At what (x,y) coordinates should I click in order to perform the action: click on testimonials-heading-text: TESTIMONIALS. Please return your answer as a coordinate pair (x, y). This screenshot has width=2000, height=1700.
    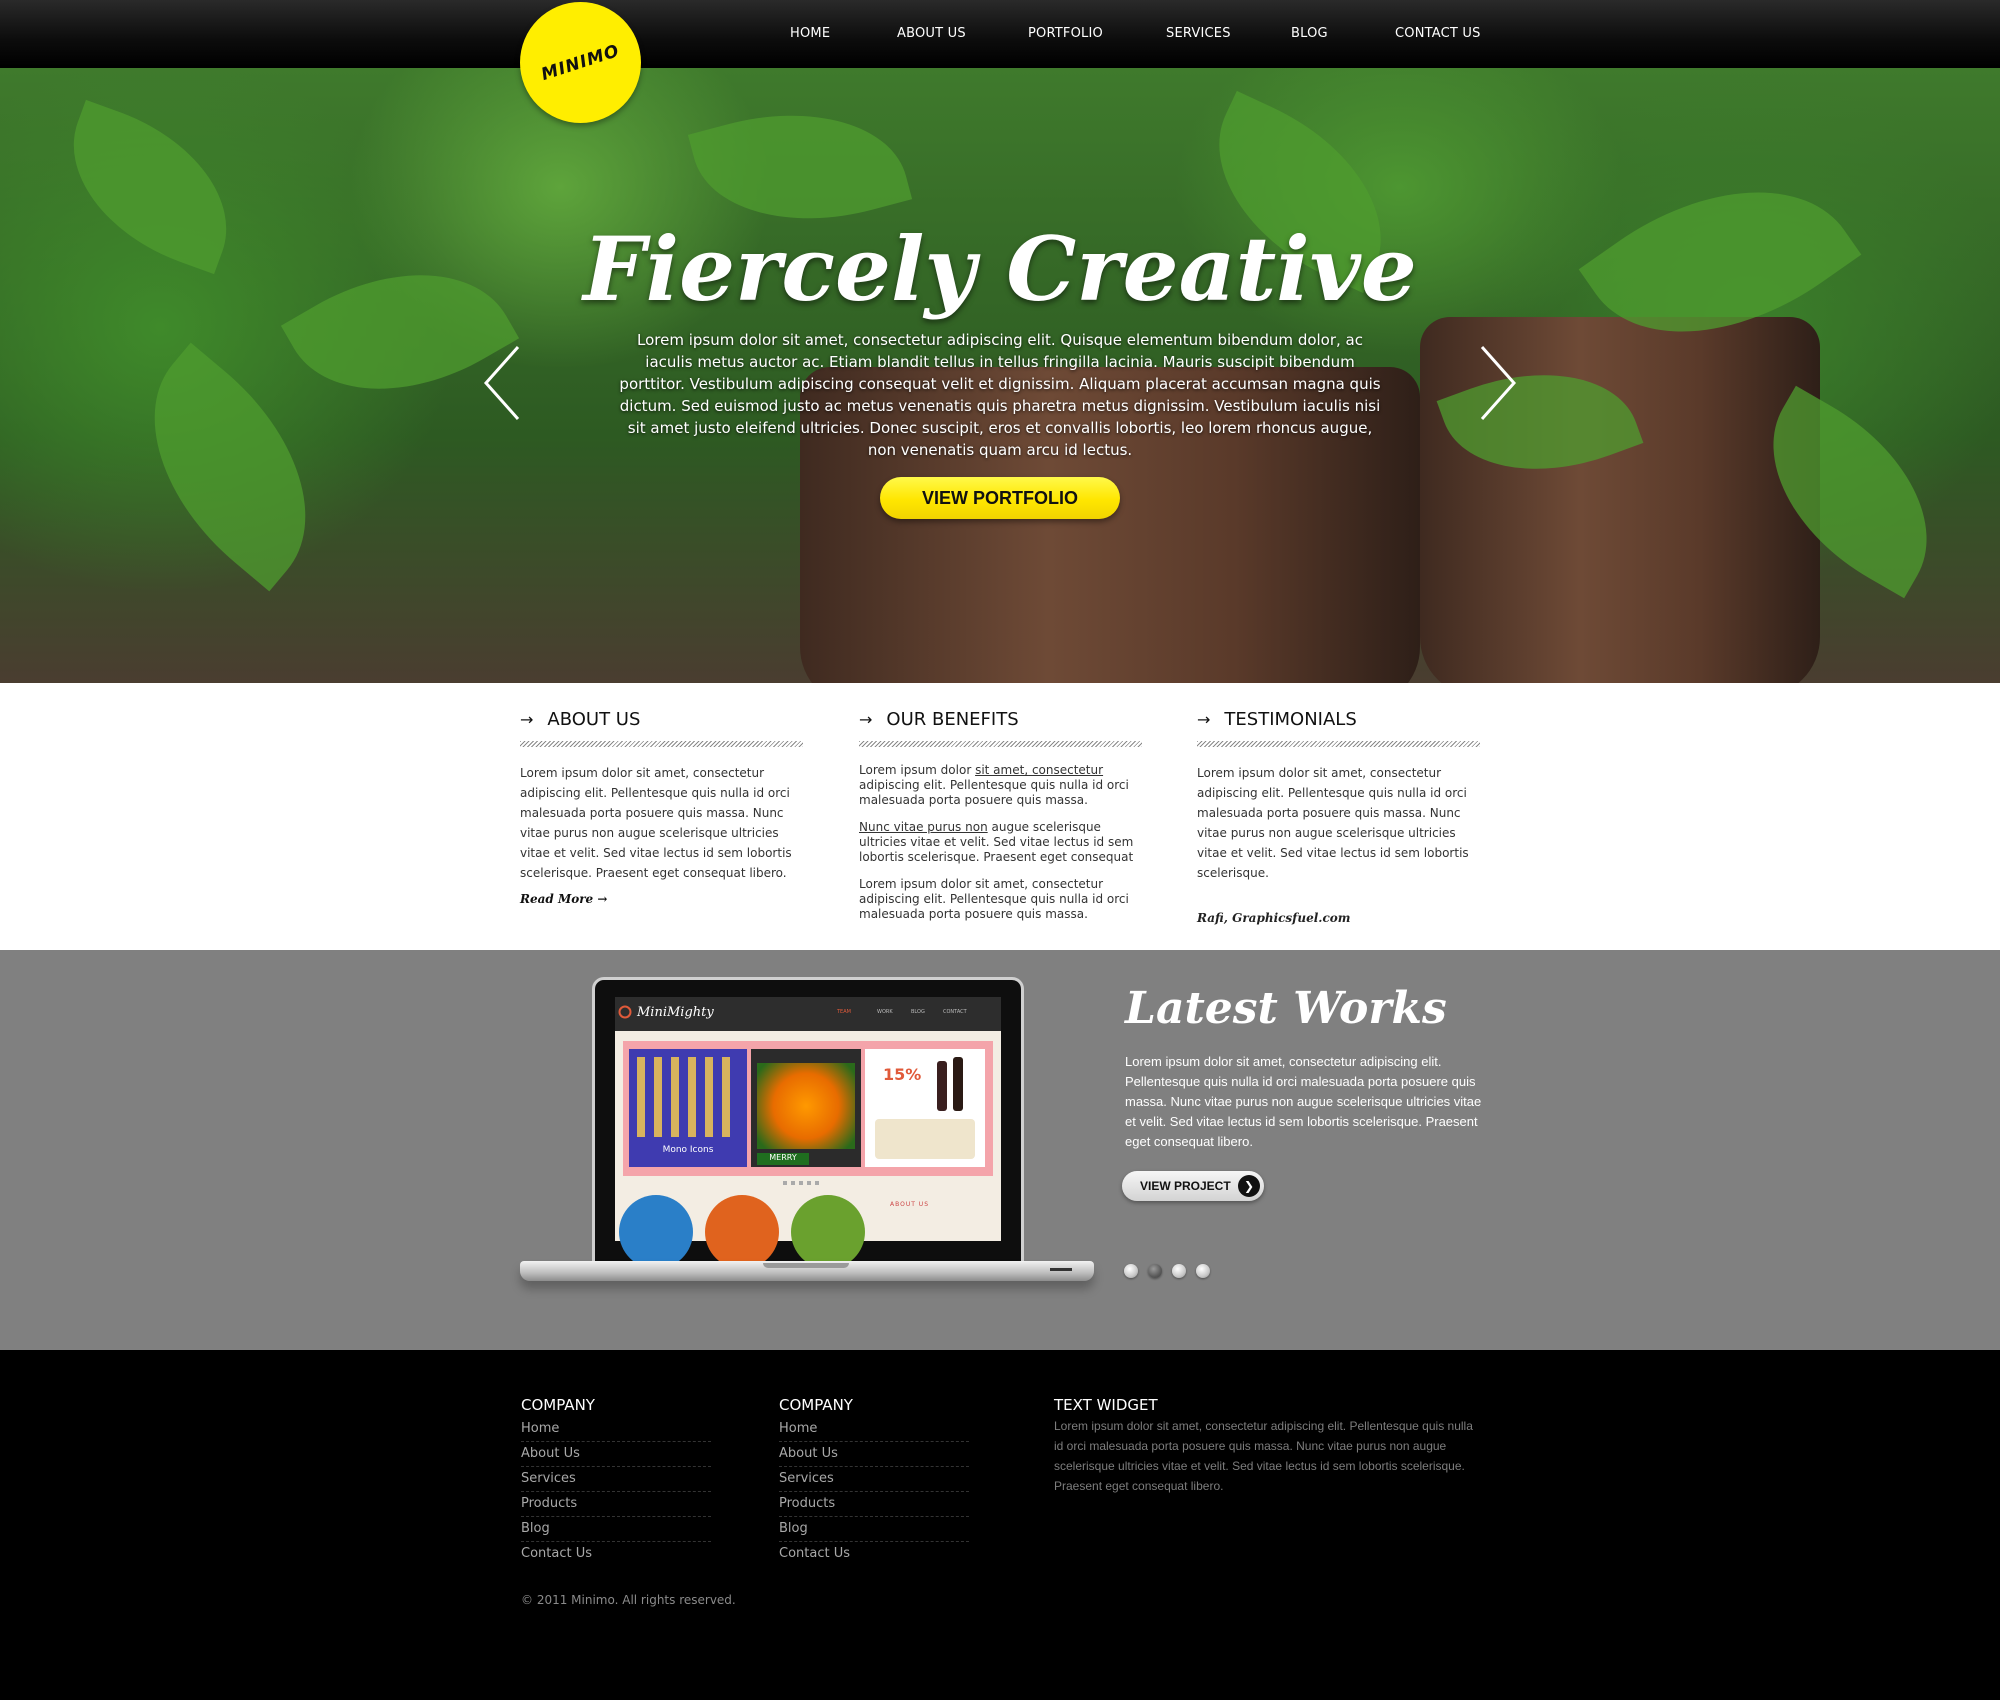
    Looking at the image, I should click on (1290, 719).